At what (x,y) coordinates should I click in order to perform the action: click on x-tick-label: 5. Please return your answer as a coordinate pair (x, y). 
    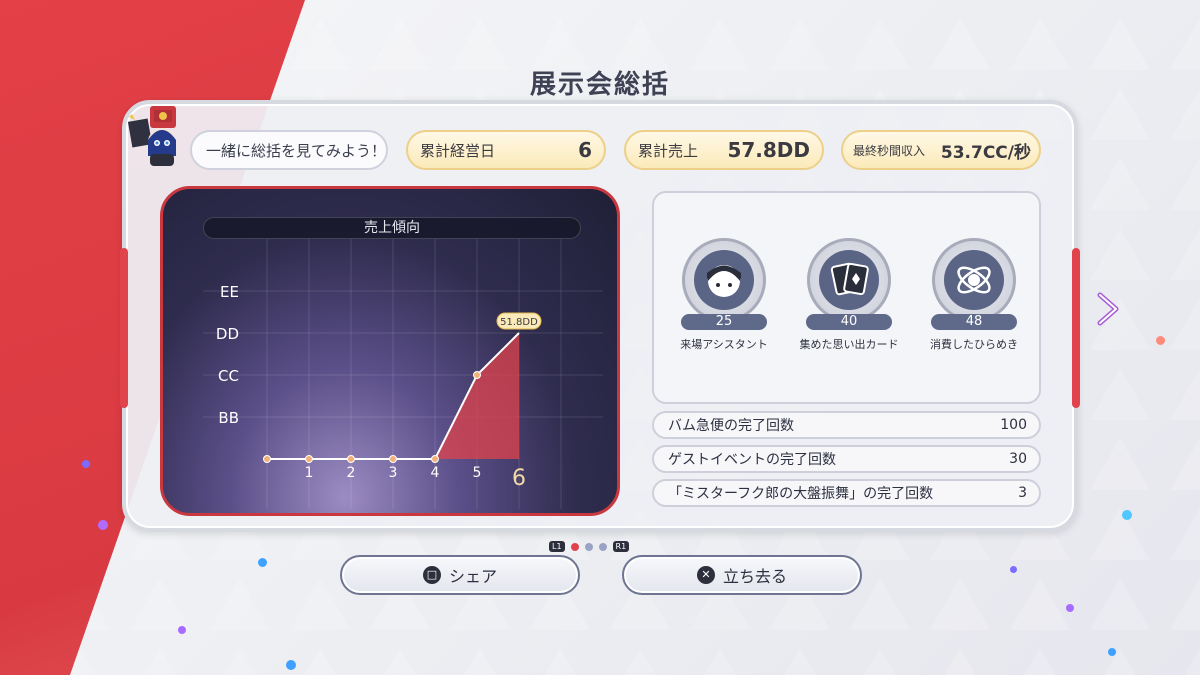
    Looking at the image, I should click on (477, 473).